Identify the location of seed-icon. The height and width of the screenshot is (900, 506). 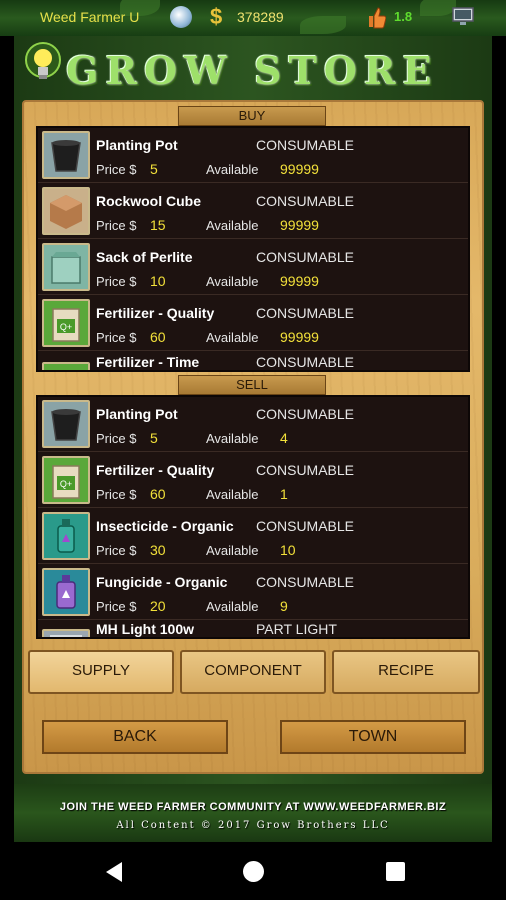
(181, 17).